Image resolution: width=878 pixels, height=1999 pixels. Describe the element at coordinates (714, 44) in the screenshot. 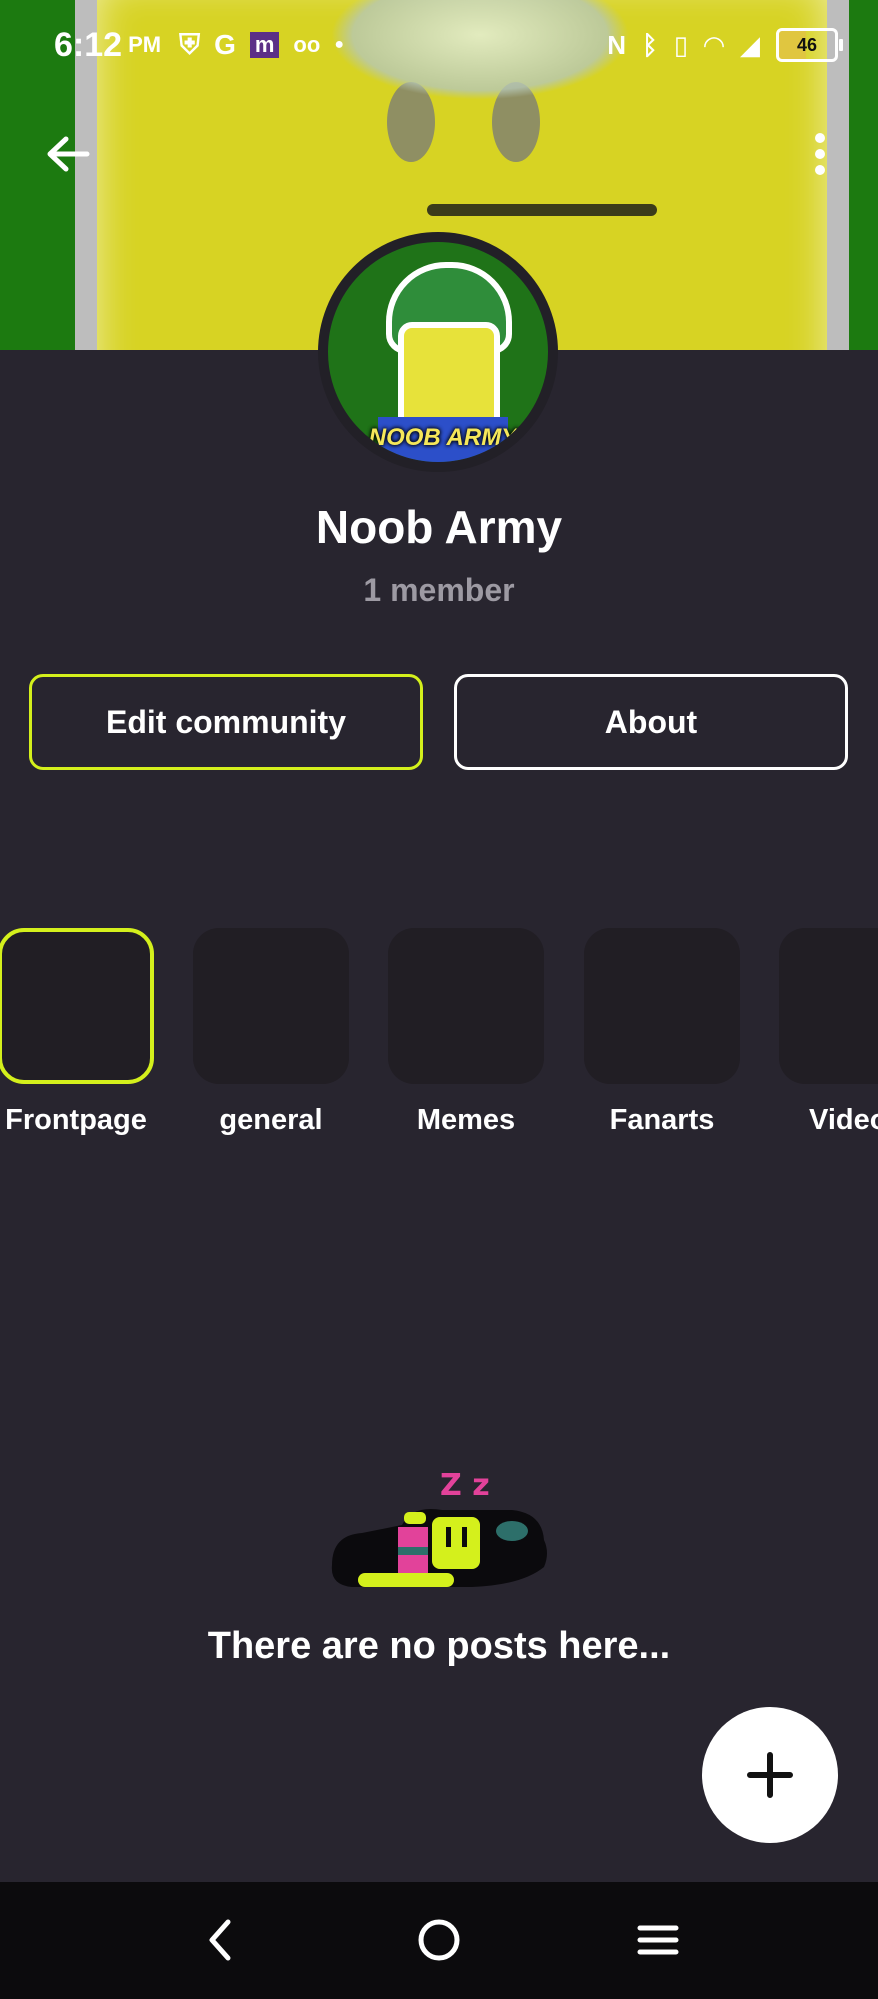

I see `wifi-icon: ◠` at that location.